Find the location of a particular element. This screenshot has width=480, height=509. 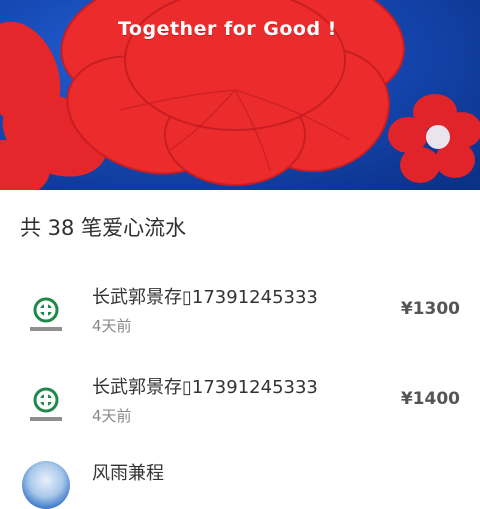

donation-amount: ¥1400 is located at coordinates (430, 399).